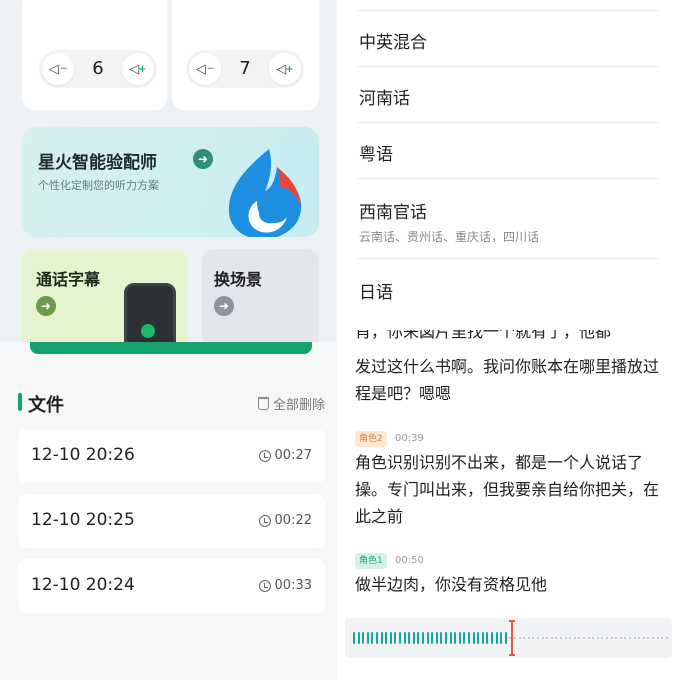 The width and height of the screenshot is (680, 680). Describe the element at coordinates (98, 69) in the screenshot. I see `volume-control: ◁ − 6 ◁ +` at that location.